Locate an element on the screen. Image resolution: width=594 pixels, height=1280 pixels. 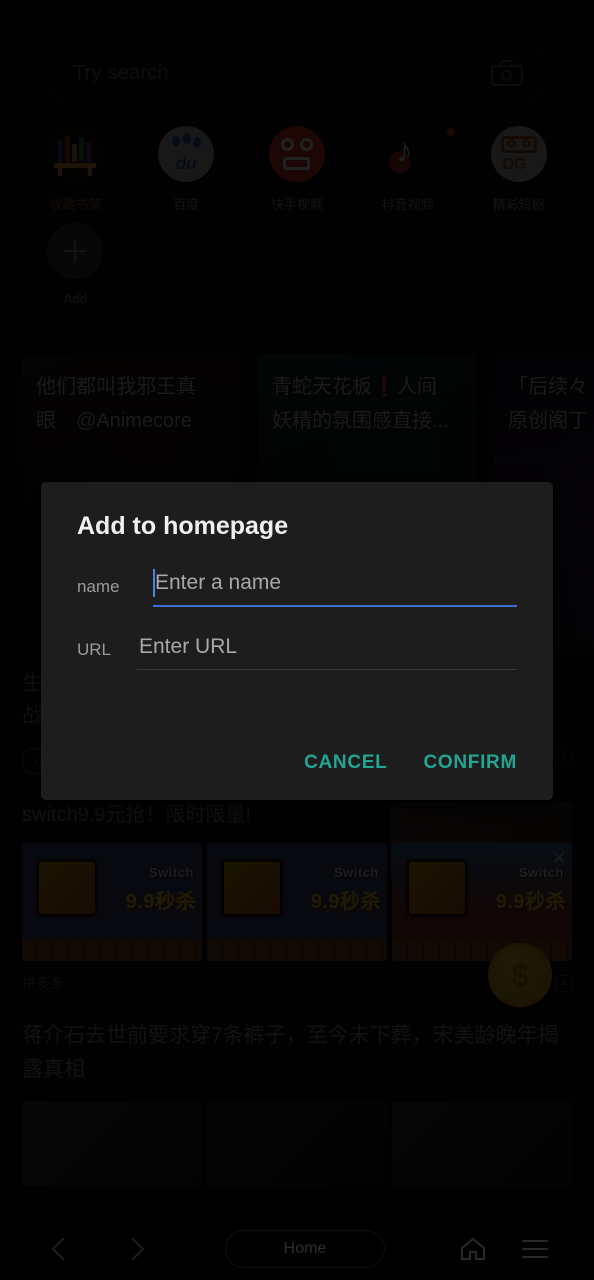
url-field-box is located at coordinates (327, 652).